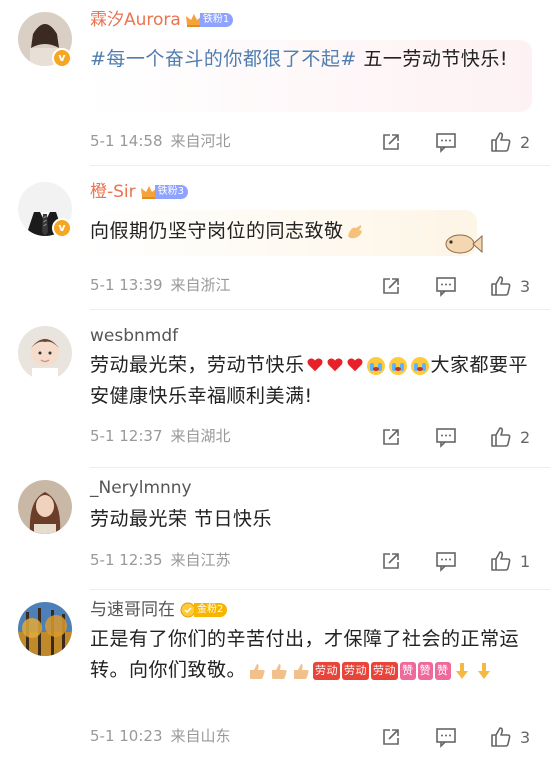 The height and width of the screenshot is (759, 550). What do you see at coordinates (126, 285) in the screenshot?
I see `comment-time: 5-1 13:39` at bounding box center [126, 285].